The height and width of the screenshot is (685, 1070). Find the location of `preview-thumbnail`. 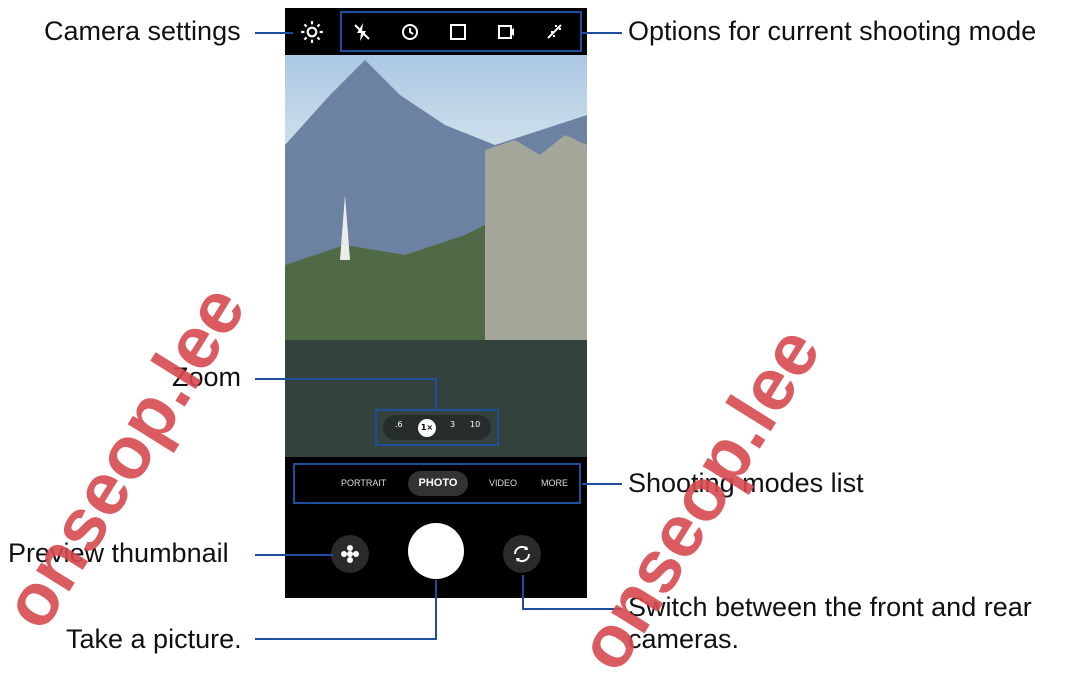

preview-thumbnail is located at coordinates (350, 554).